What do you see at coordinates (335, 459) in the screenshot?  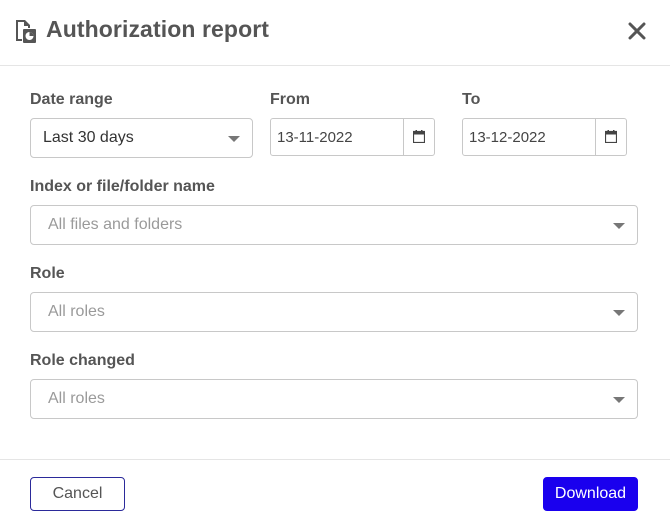 I see `footer-divider` at bounding box center [335, 459].